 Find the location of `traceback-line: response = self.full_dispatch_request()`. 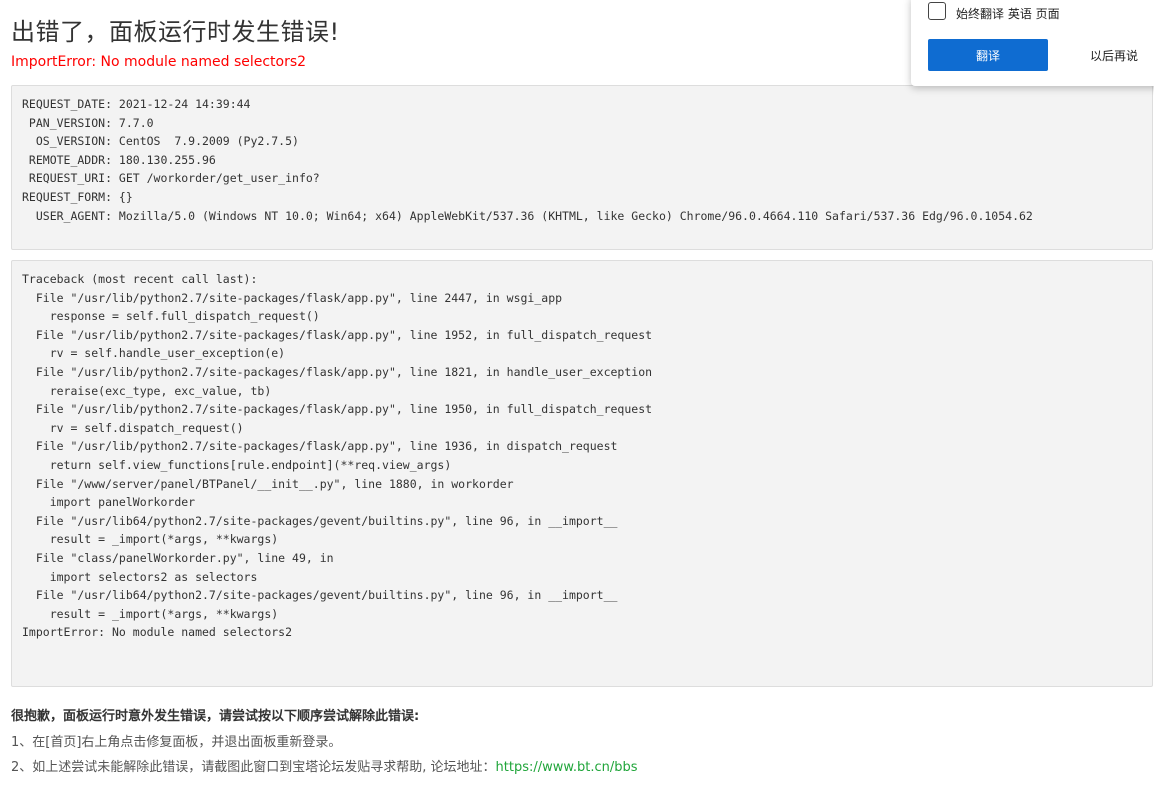

traceback-line: response = self.full_dispatch_request() is located at coordinates (171, 316).